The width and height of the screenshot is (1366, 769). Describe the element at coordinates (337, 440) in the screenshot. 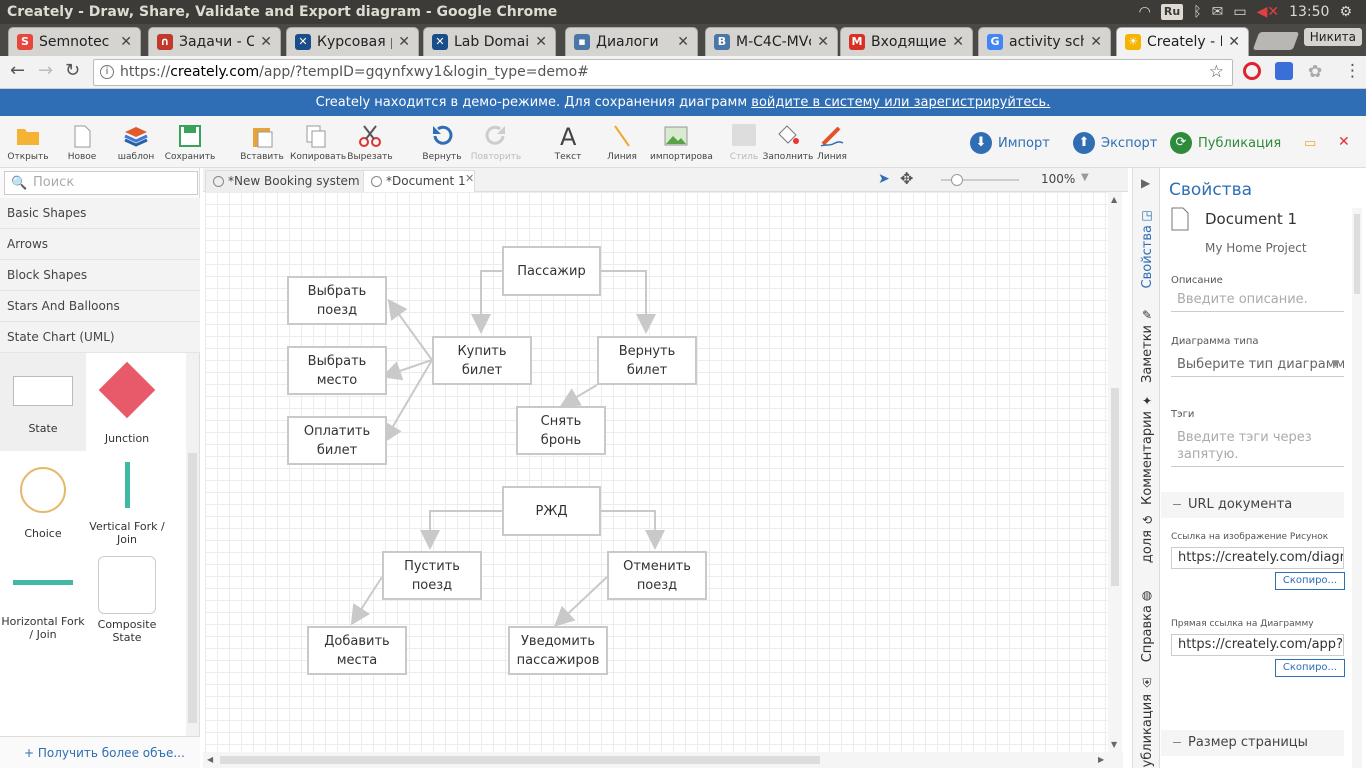

I see `node-pay-ticket: Оплатить билет` at that location.